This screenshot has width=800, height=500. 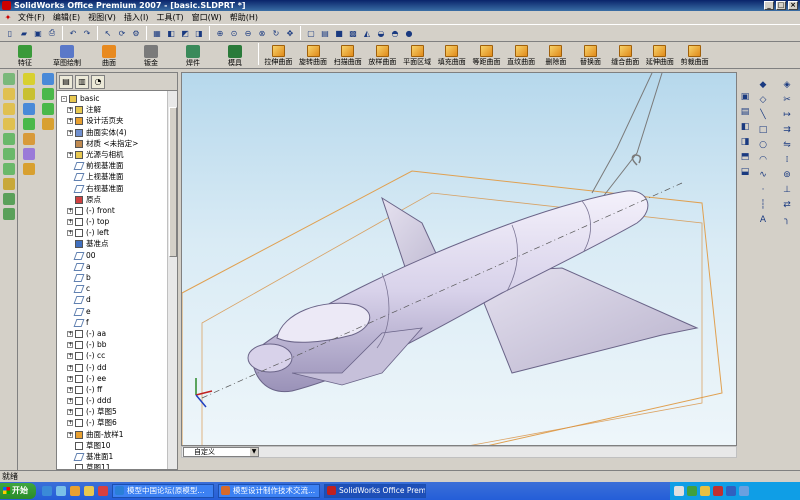 I want to click on wireframe-icon: ▢, so click(x=311, y=33).